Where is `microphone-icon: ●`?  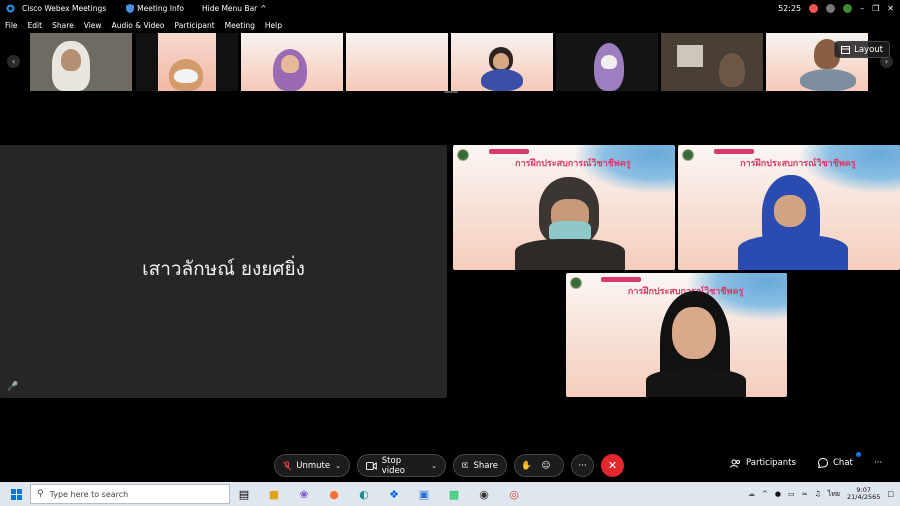
microphone-icon: ● is located at coordinates (778, 494).